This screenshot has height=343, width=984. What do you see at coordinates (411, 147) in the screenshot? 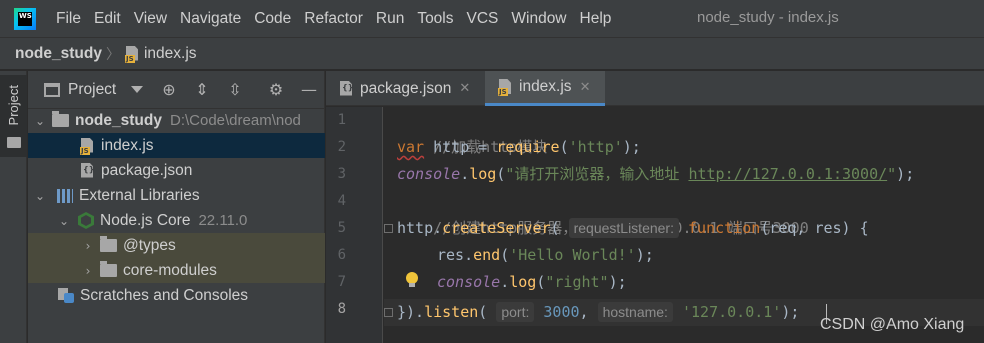
I see `keyword-var: var` at bounding box center [411, 147].